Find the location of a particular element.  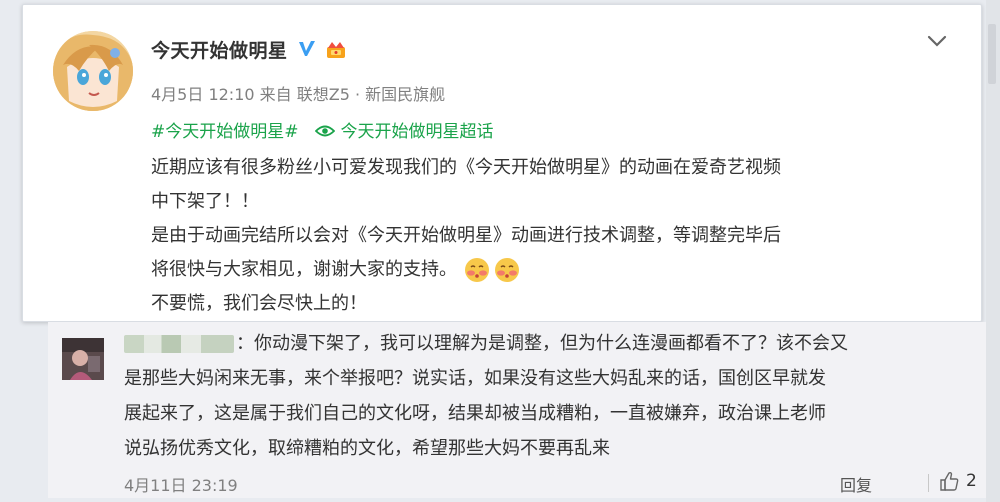

supertopic-link: 今天开始做明星超话 is located at coordinates (404, 129).